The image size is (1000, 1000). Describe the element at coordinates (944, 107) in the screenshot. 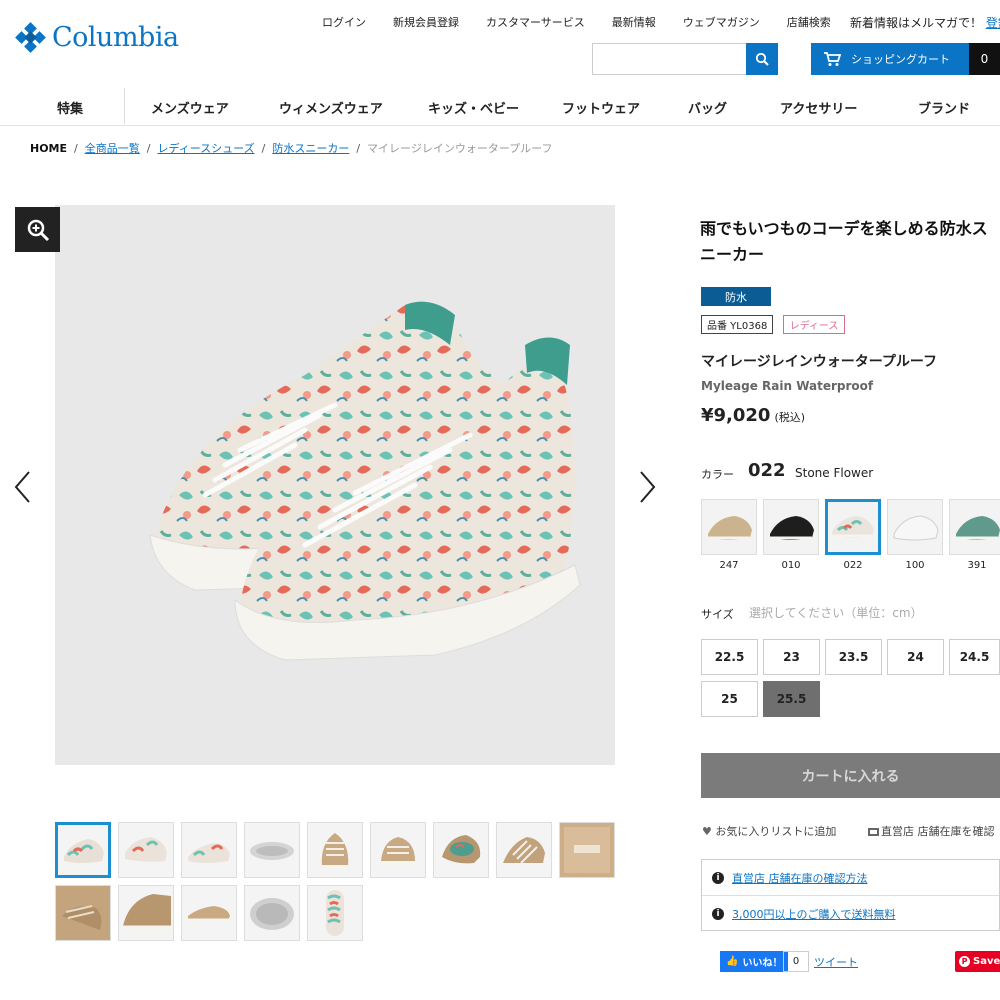

I see `nav-brand: ブランド` at that location.